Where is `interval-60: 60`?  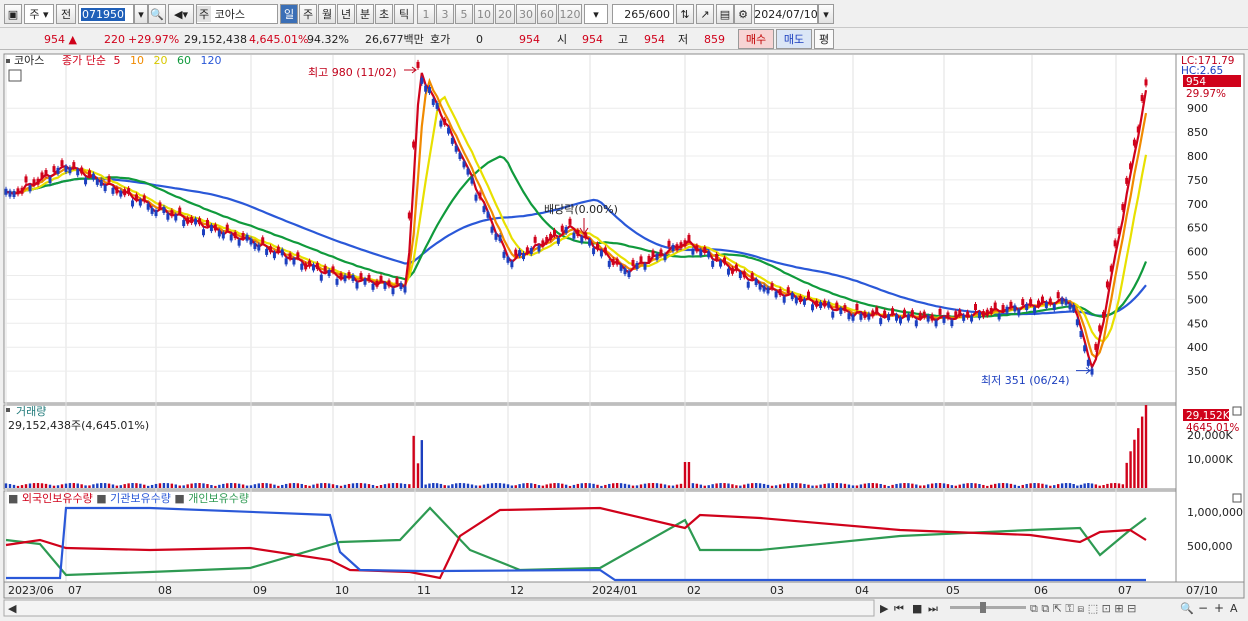
interval-60: 60 is located at coordinates (547, 14).